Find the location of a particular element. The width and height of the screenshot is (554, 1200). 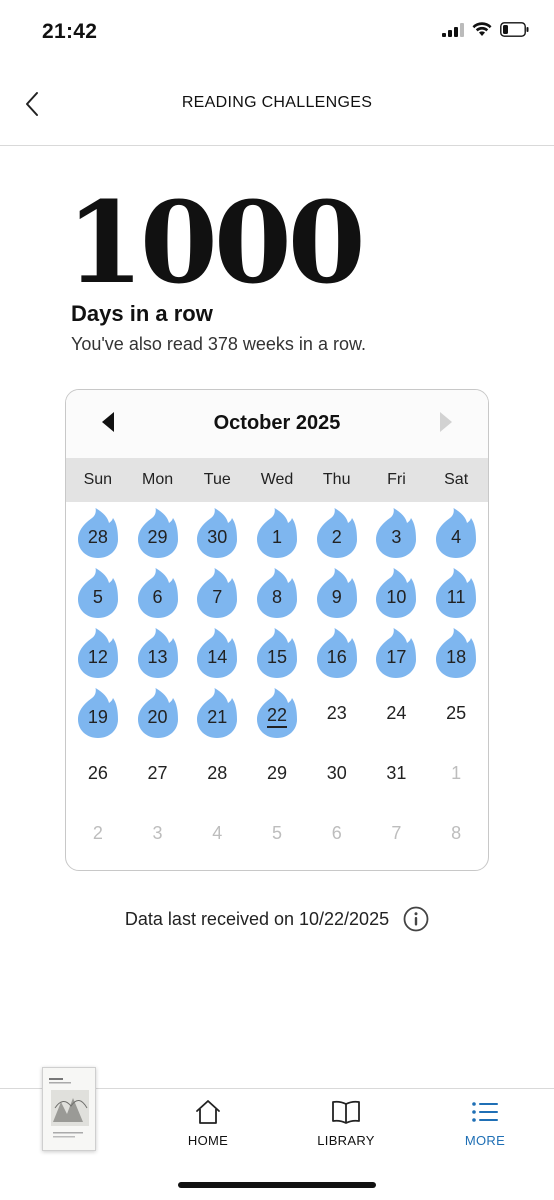

calendar-day: 24 is located at coordinates (397, 712).